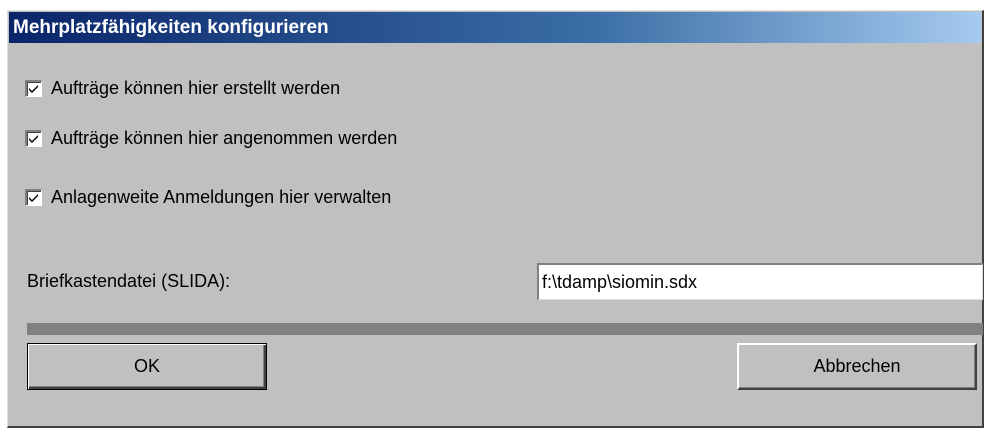 This screenshot has height=433, width=993. Describe the element at coordinates (495, 27) in the screenshot. I see `dialog-title: Mehrplatzfähigkeiten konfigurieren` at that location.